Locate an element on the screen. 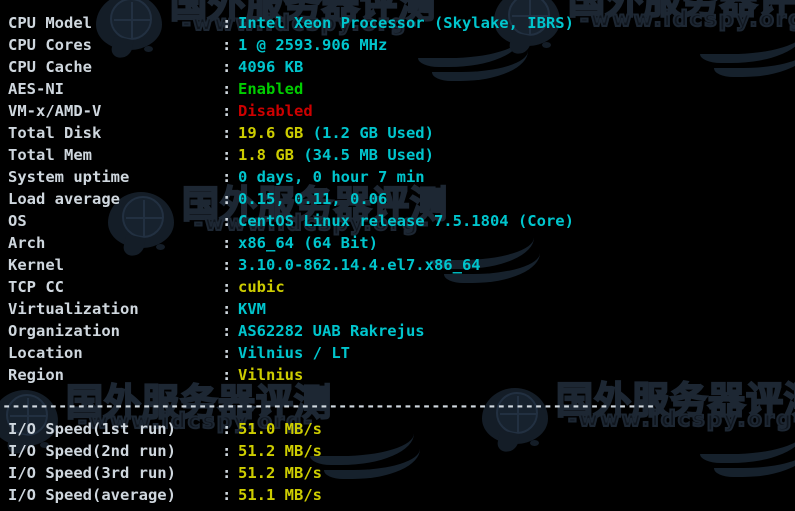 This screenshot has height=511, width=795. system-info-label: CPU Cores is located at coordinates (50, 45).